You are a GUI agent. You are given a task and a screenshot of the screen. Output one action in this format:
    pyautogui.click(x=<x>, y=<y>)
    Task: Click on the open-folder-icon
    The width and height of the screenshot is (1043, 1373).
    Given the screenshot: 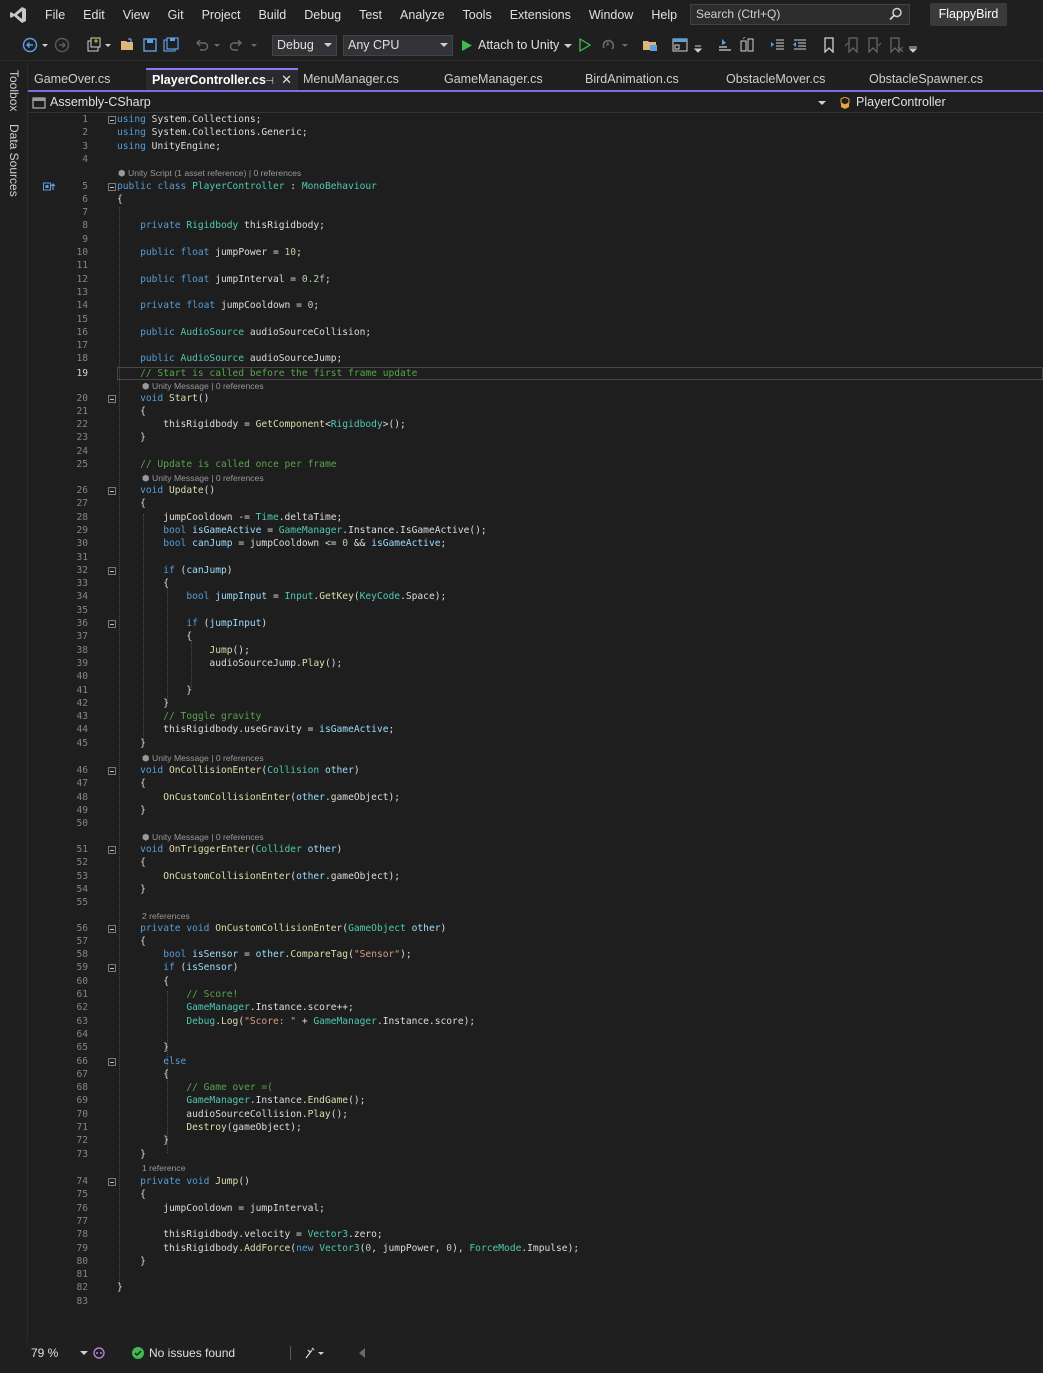 What is the action you would take?
    pyautogui.click(x=128, y=45)
    